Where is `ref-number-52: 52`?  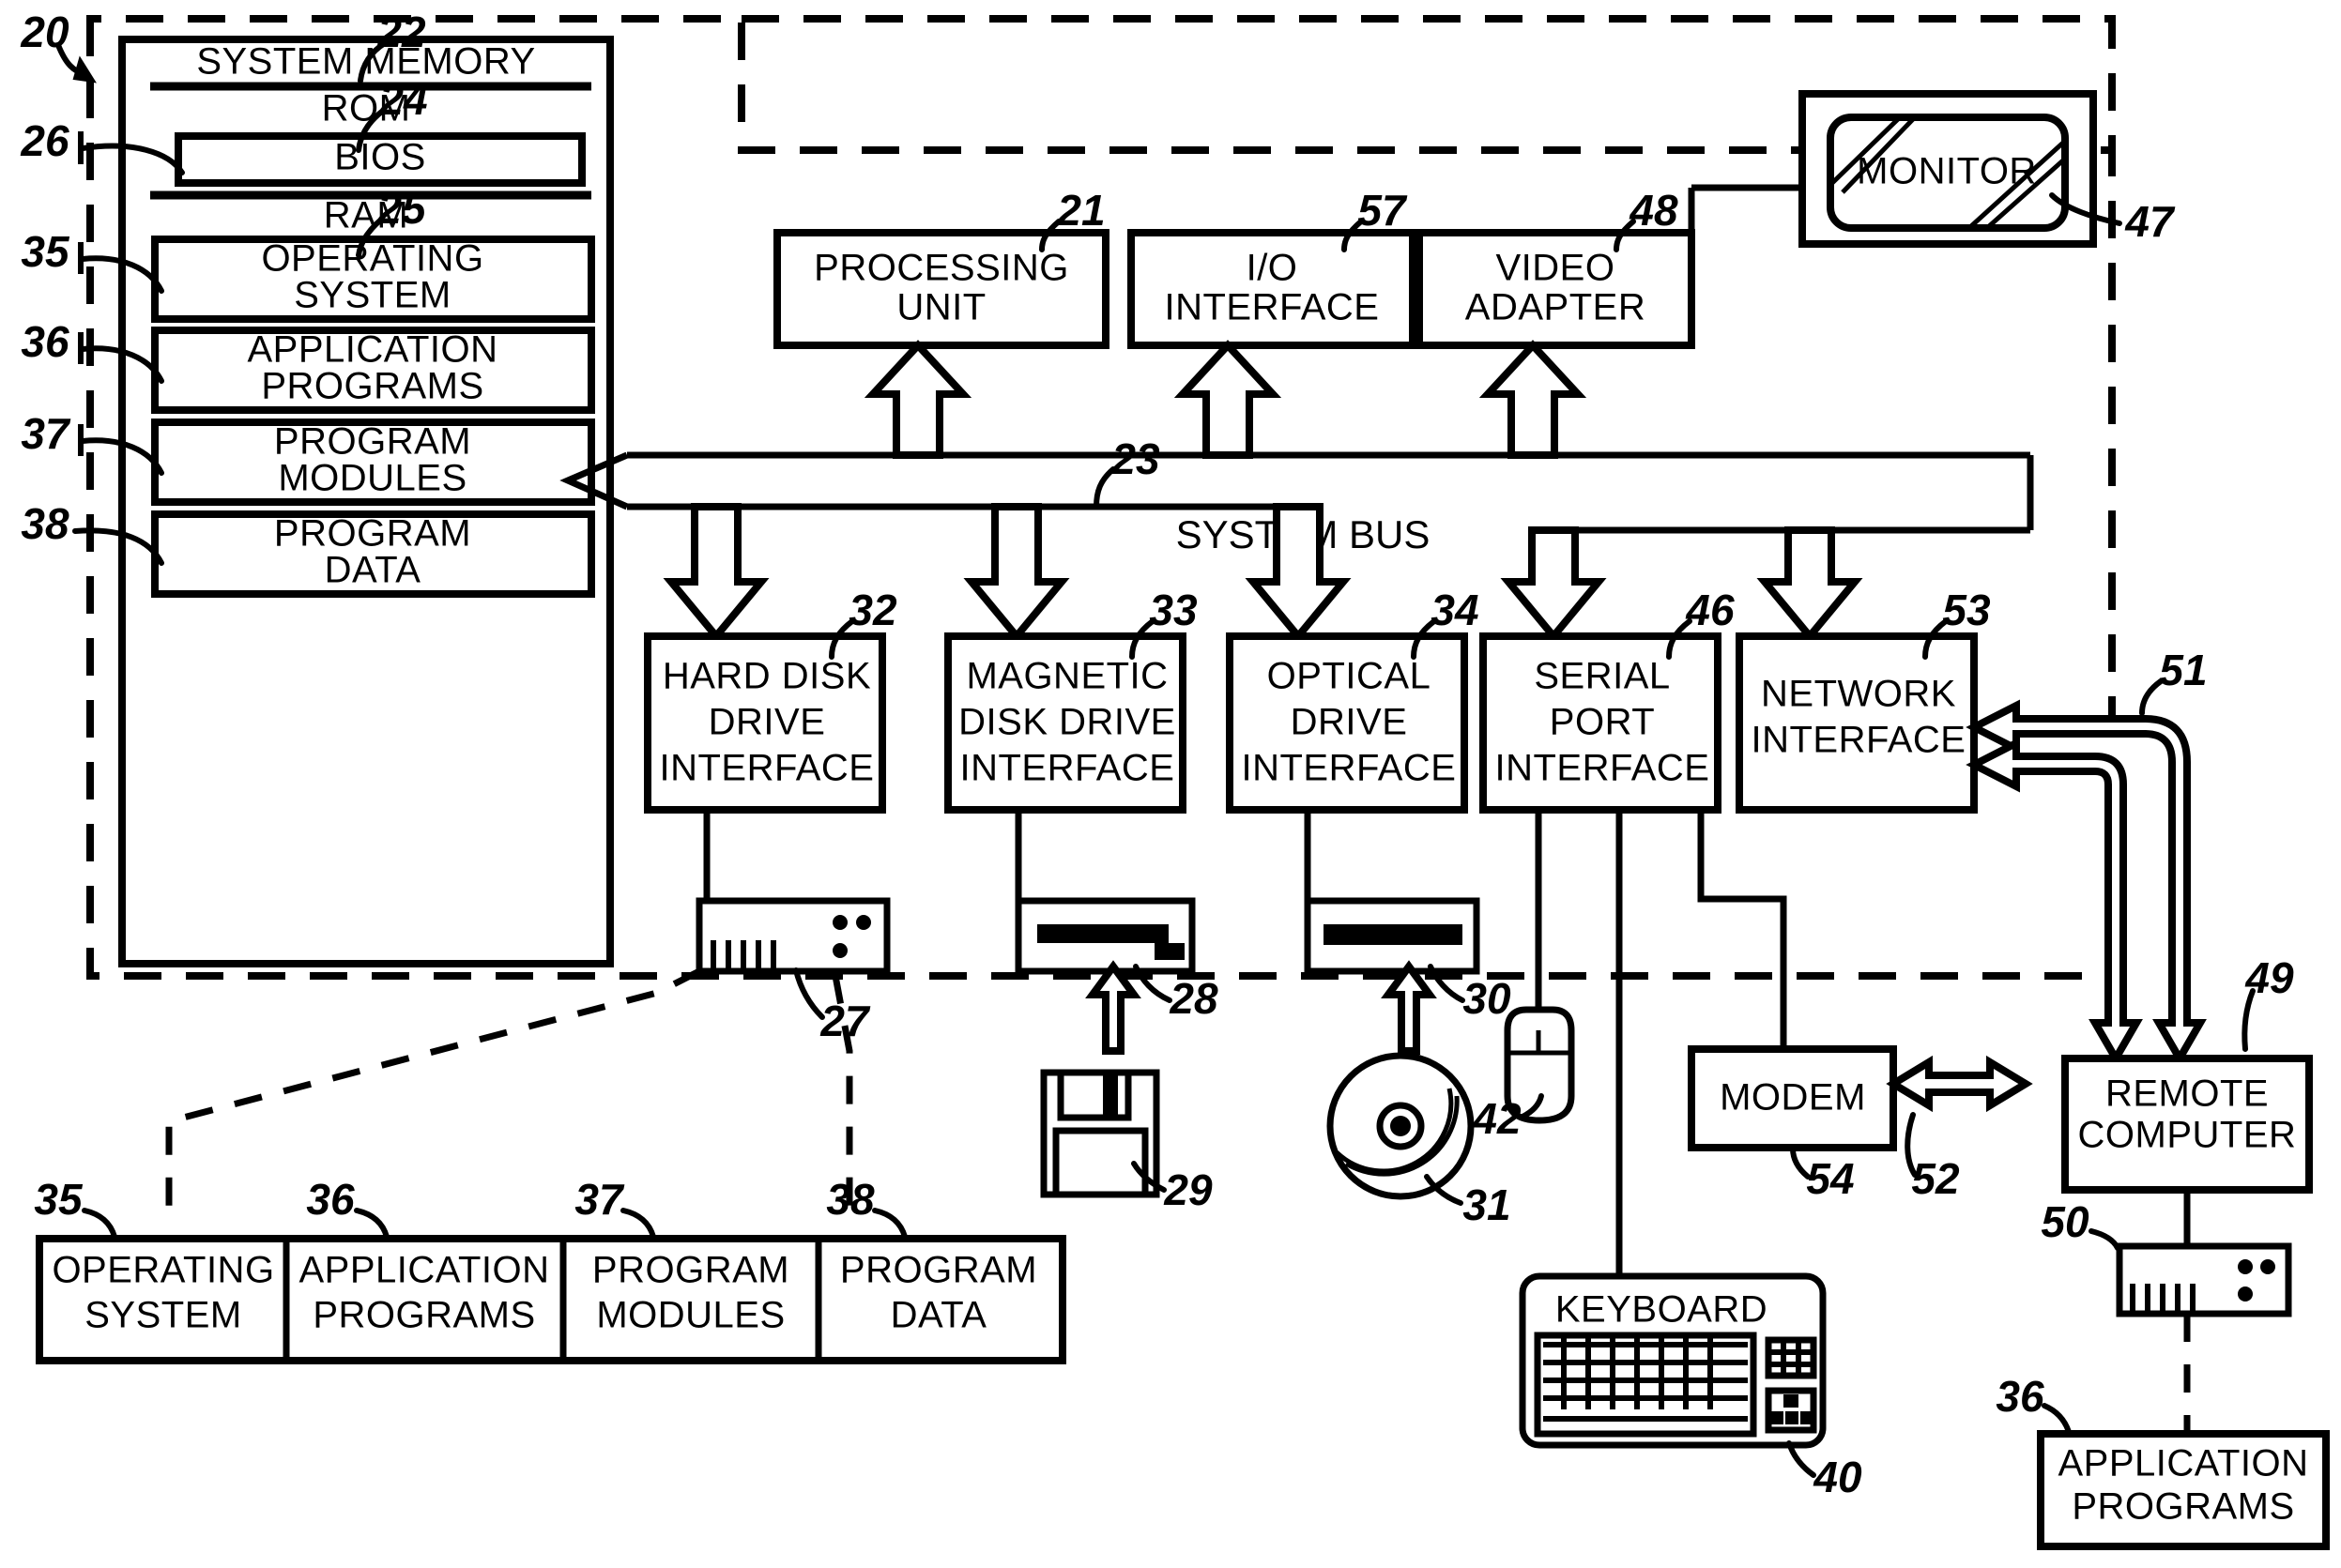 ref-number-52: 52 is located at coordinates (1935, 1178).